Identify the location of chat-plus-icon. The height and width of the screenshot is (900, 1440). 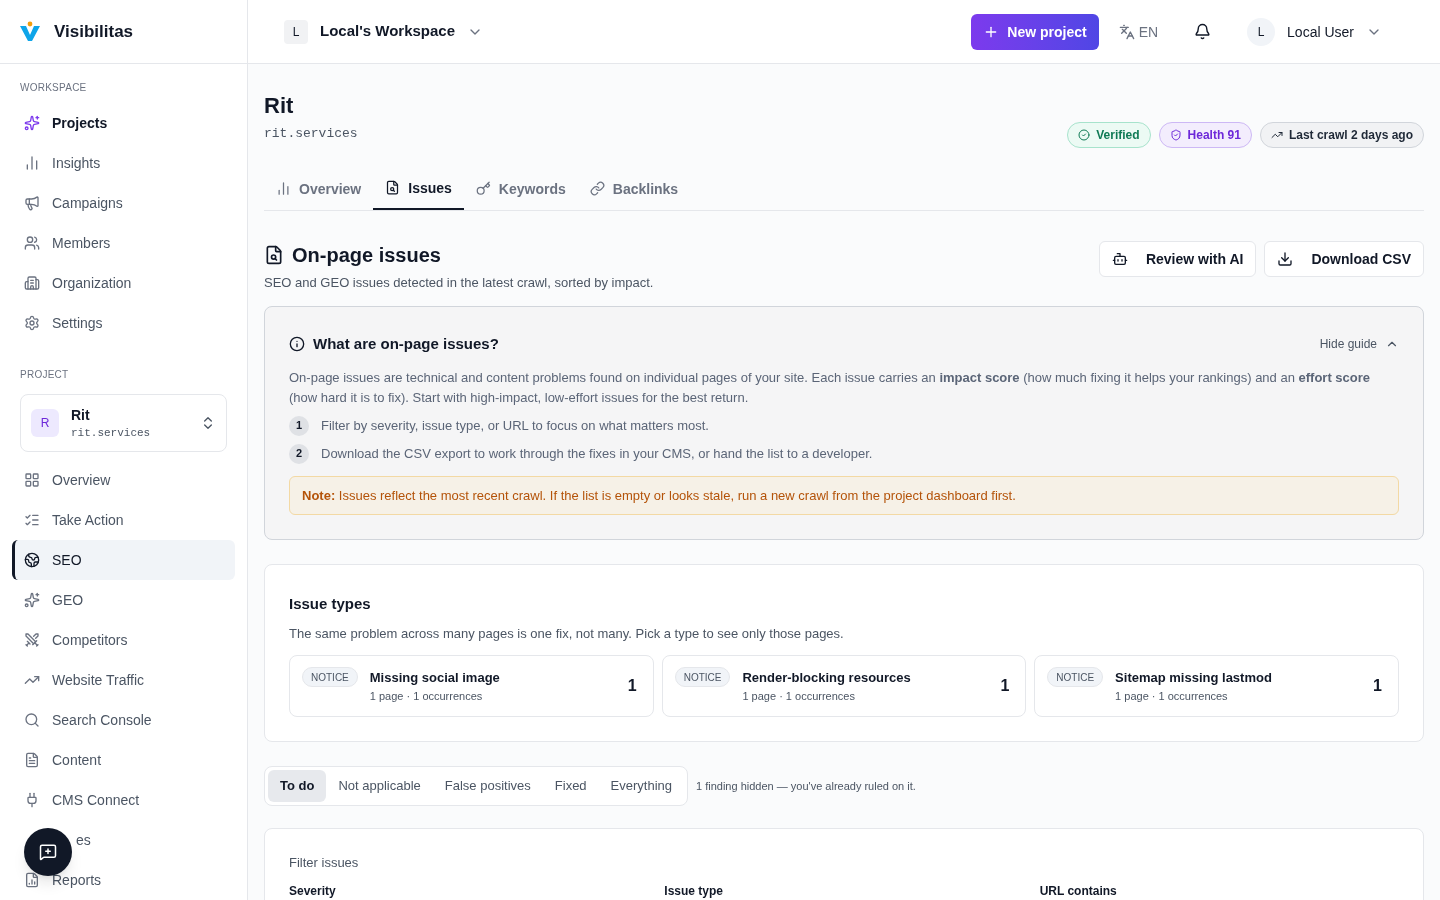
(48, 852).